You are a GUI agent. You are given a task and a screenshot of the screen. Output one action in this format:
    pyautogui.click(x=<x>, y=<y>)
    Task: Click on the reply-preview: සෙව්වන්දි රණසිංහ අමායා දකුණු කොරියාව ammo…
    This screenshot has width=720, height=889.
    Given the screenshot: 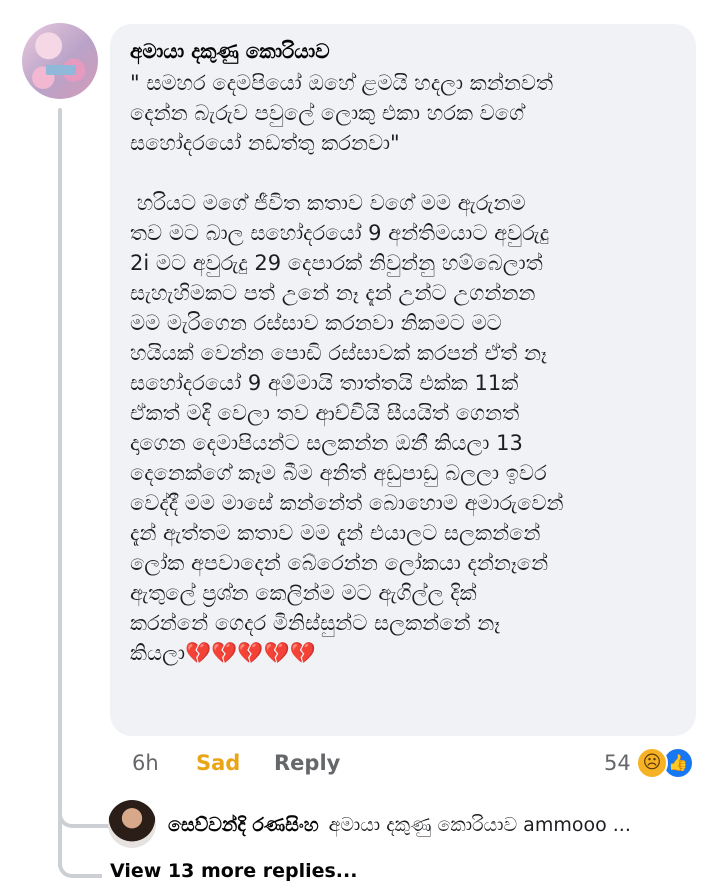 What is the action you would take?
    pyautogui.click(x=438, y=825)
    